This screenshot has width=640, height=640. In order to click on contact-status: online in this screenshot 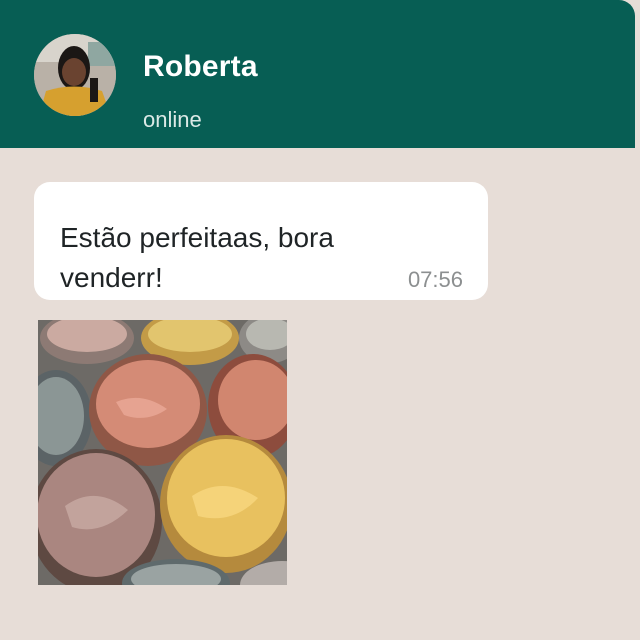, I will do `click(172, 119)`.